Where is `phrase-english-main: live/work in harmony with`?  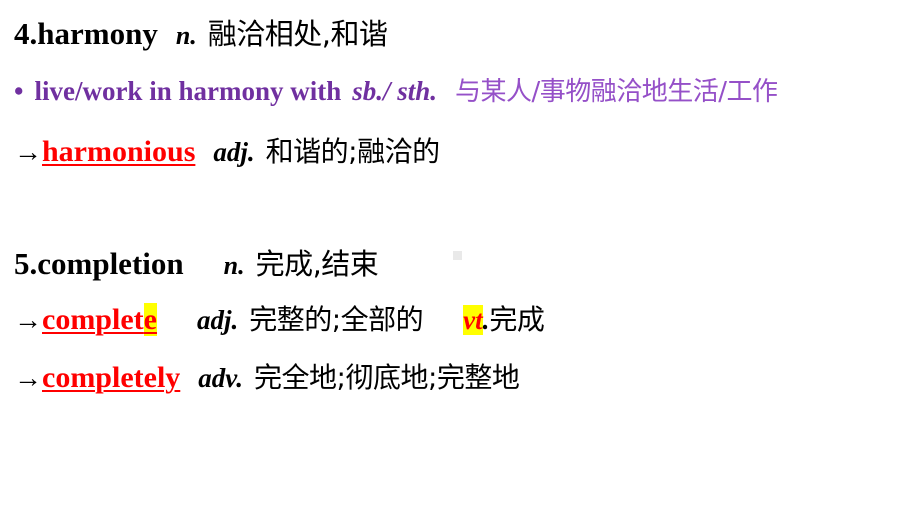
phrase-english-main: live/work in harmony with is located at coordinates (188, 91).